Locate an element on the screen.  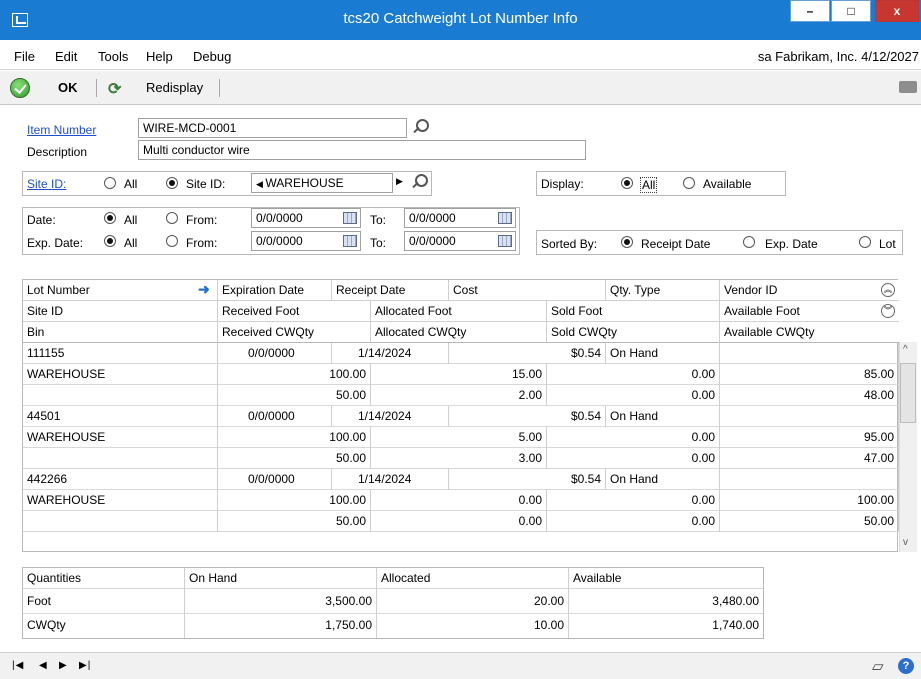
allocated-foot-cell: 15.00 is located at coordinates (459, 374).